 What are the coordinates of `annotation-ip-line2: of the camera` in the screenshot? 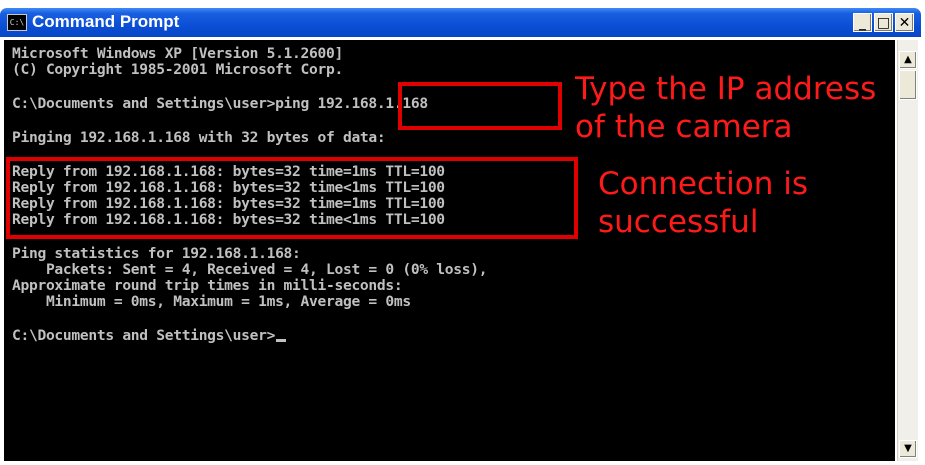 It's located at (684, 127).